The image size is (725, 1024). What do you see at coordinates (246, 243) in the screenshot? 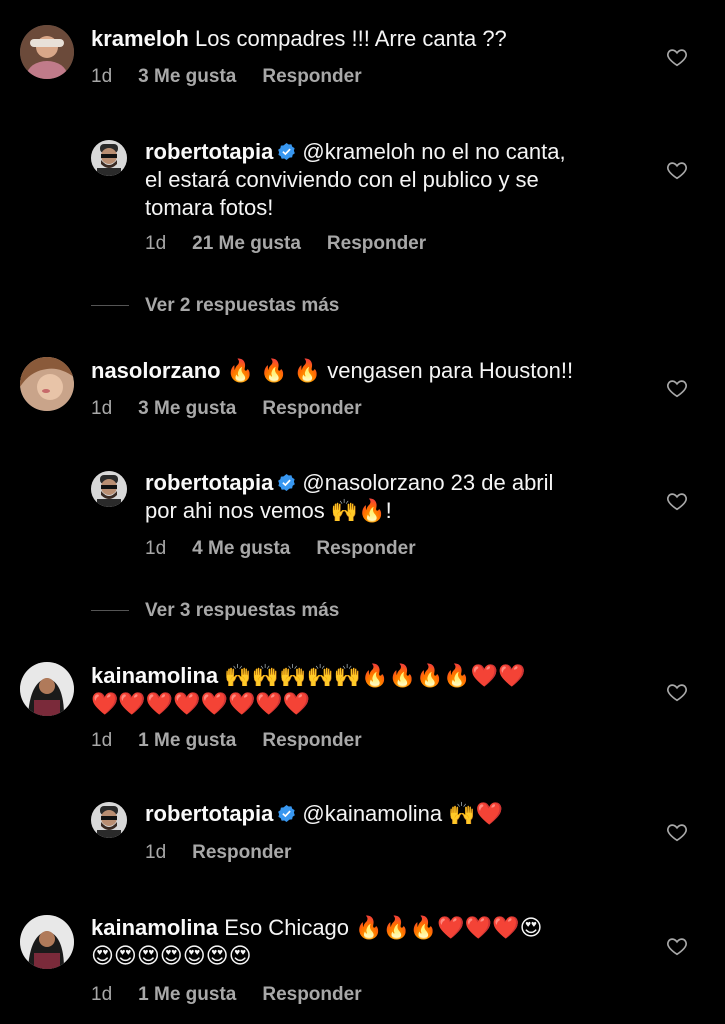
I see `likes-count: 21 Me gusta` at bounding box center [246, 243].